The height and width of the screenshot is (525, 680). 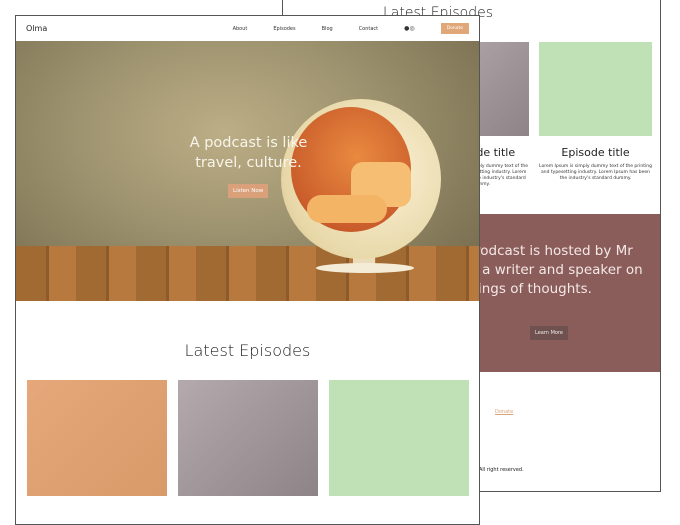 What do you see at coordinates (501, 470) in the screenshot?
I see `copyright-text: All right reserved.` at bounding box center [501, 470].